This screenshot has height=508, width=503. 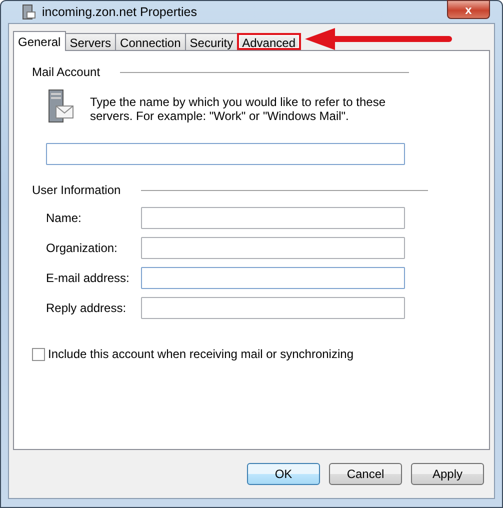 I want to click on field-label: Reply address:, so click(x=87, y=308).